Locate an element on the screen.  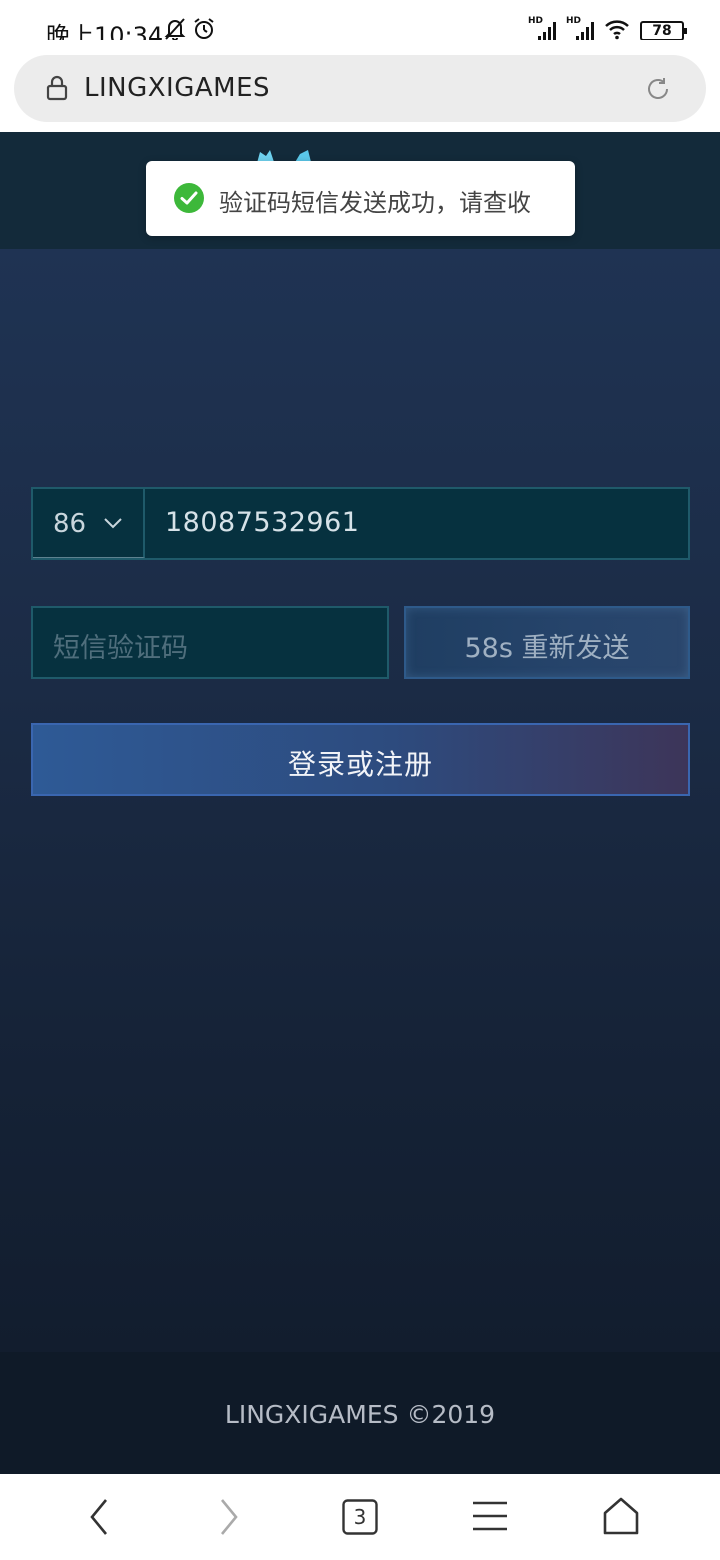
address-bar: LINGXIGAMES is located at coordinates (360, 88).